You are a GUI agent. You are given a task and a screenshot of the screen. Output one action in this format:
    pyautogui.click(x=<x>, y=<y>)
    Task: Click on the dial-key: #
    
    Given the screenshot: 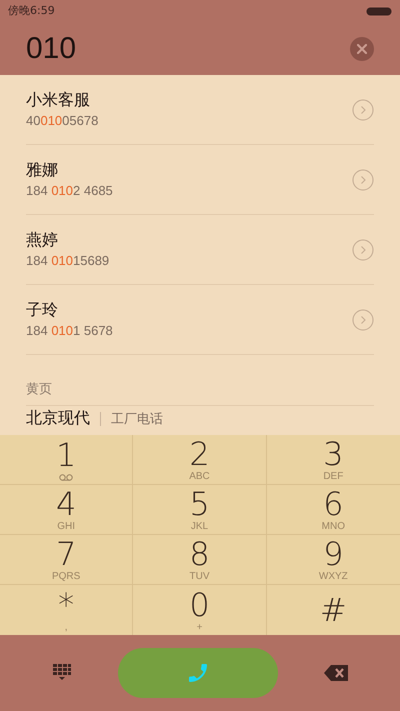 What is the action you would take?
    pyautogui.click(x=333, y=610)
    